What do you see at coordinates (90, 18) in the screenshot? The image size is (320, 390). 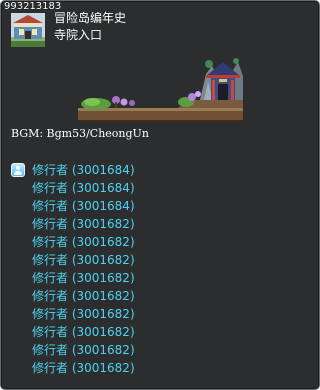 I see `region-name: 冒险岛编年史` at bounding box center [90, 18].